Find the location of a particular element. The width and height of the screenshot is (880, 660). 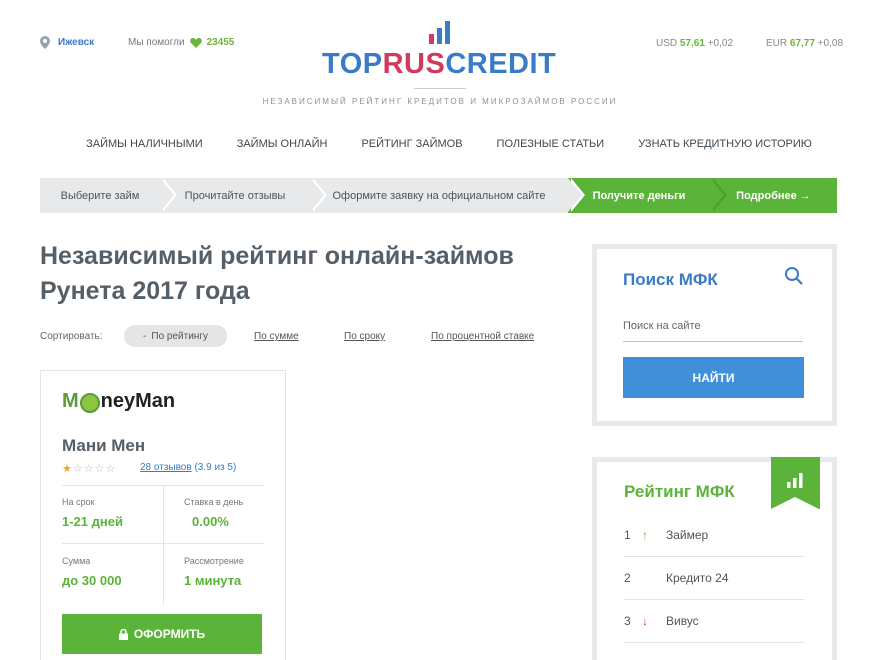

star-filled-icon: ★ is located at coordinates (67, 469).